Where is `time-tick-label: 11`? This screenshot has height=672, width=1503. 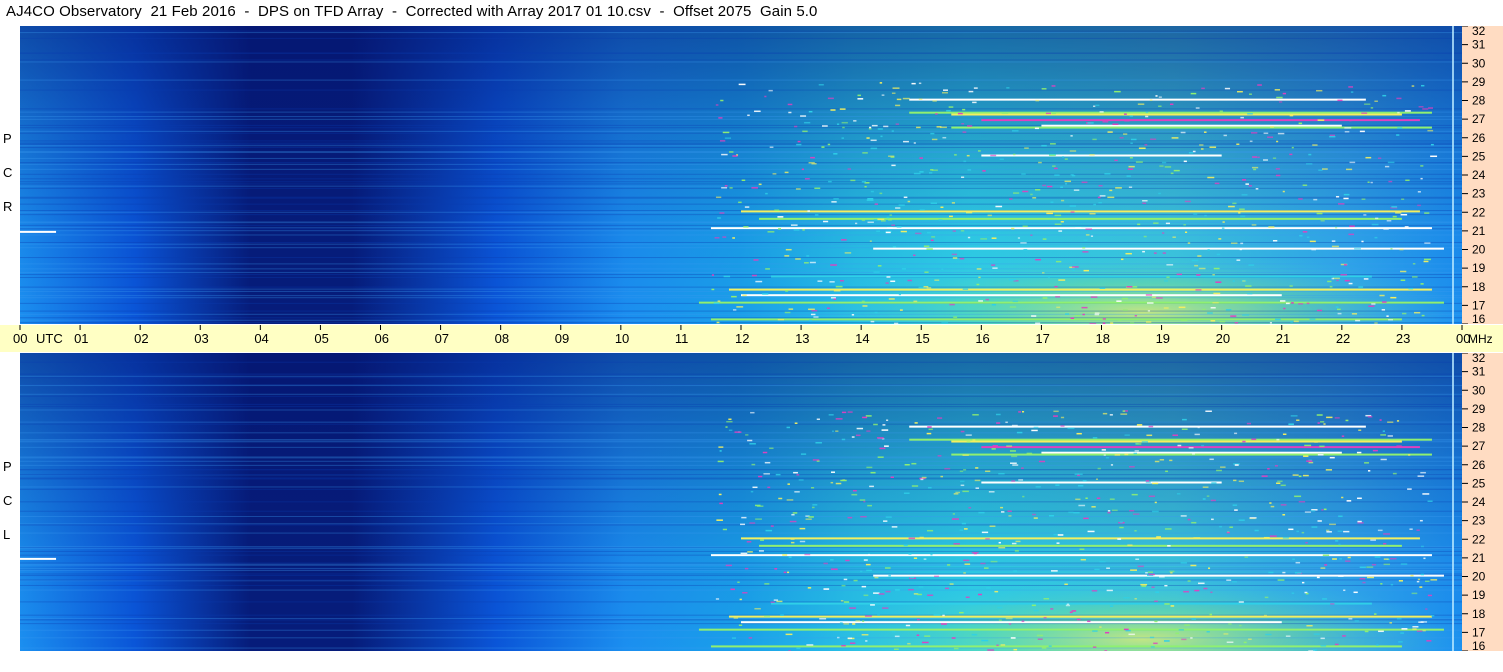 time-tick-label: 11 is located at coordinates (682, 338).